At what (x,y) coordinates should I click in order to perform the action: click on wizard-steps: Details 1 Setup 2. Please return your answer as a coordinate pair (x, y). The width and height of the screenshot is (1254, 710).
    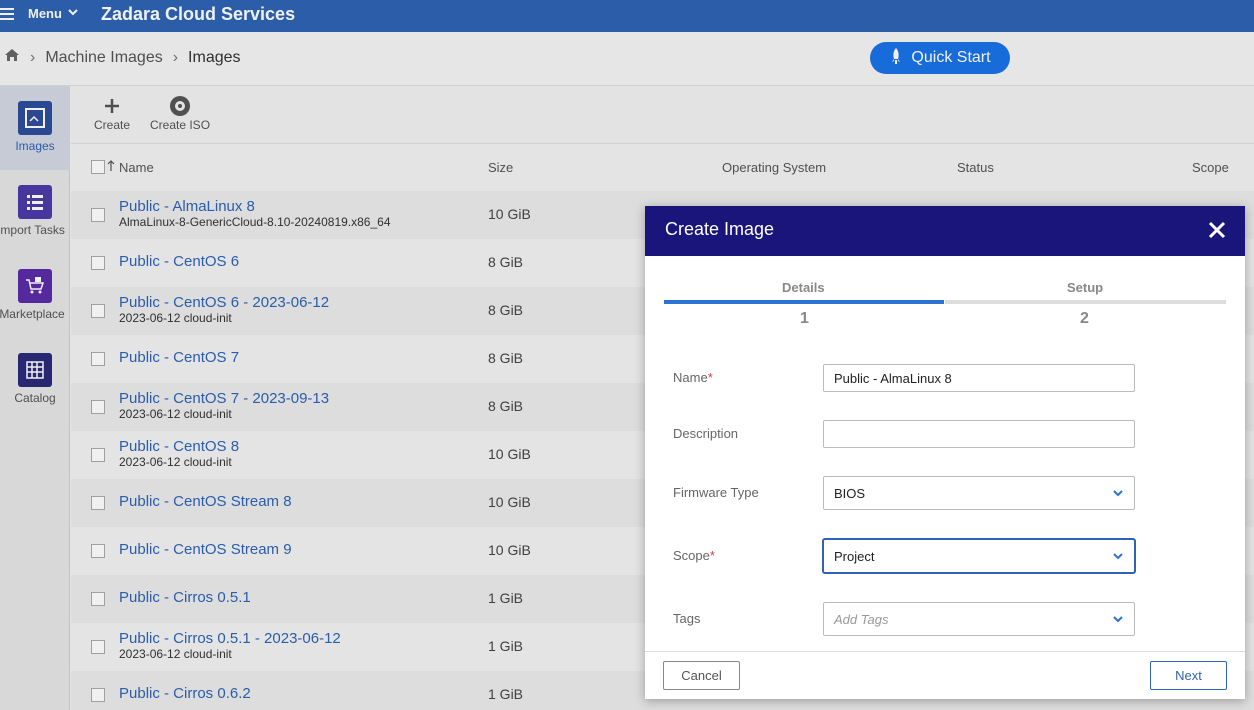
    Looking at the image, I should click on (945, 301).